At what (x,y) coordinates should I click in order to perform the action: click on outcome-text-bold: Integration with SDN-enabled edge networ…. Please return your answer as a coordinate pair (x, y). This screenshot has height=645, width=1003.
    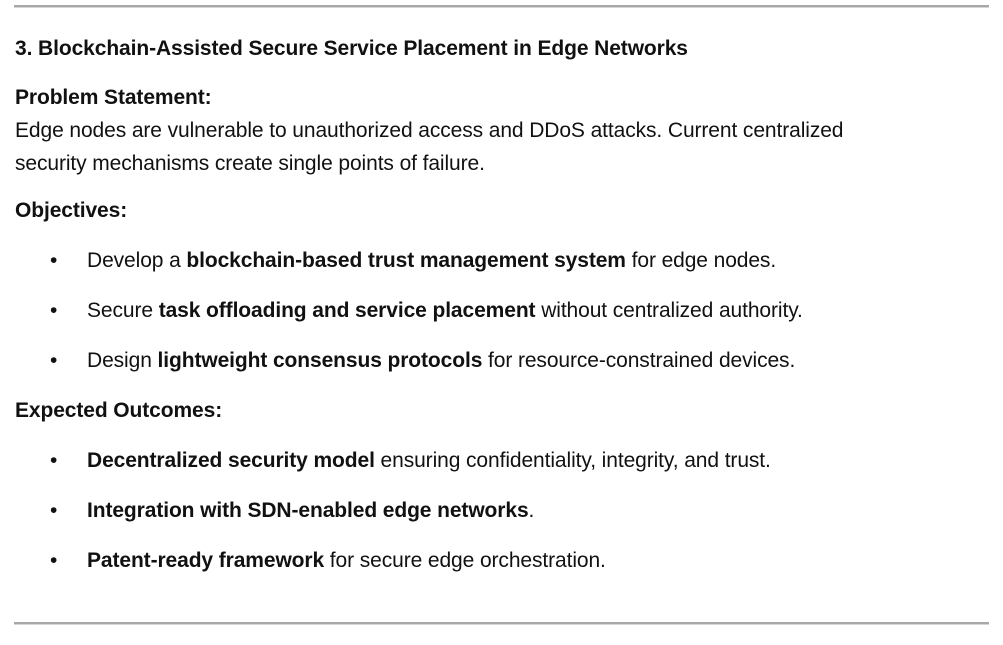
    Looking at the image, I should click on (308, 510).